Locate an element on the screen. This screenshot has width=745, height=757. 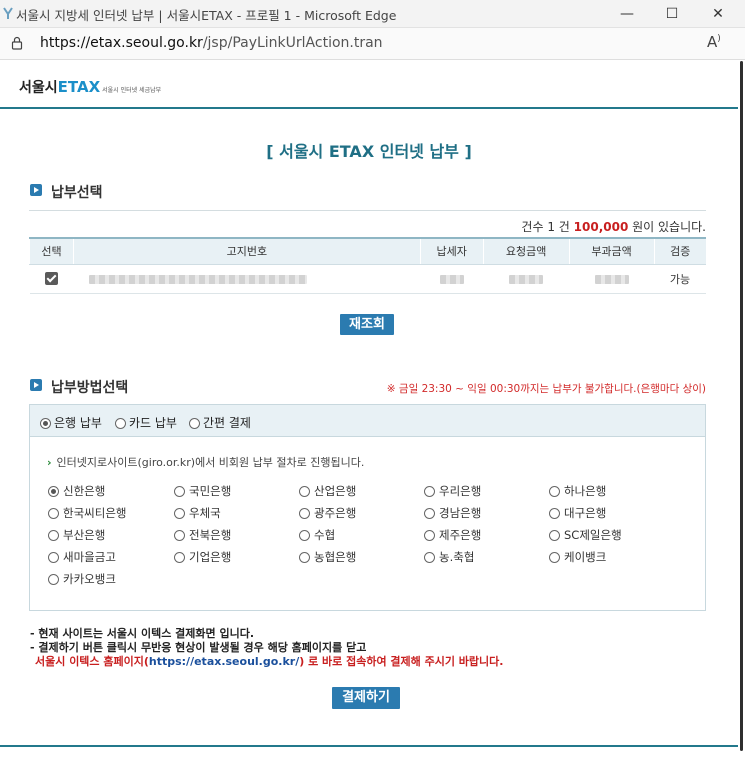
site-header: 서울시ETAX 서울시 인터넷 세금납부 is located at coordinates (369, 85).